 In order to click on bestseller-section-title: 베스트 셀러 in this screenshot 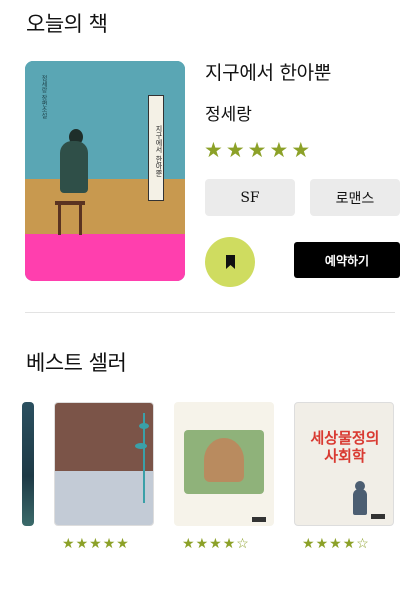, I will do `click(76, 363)`.